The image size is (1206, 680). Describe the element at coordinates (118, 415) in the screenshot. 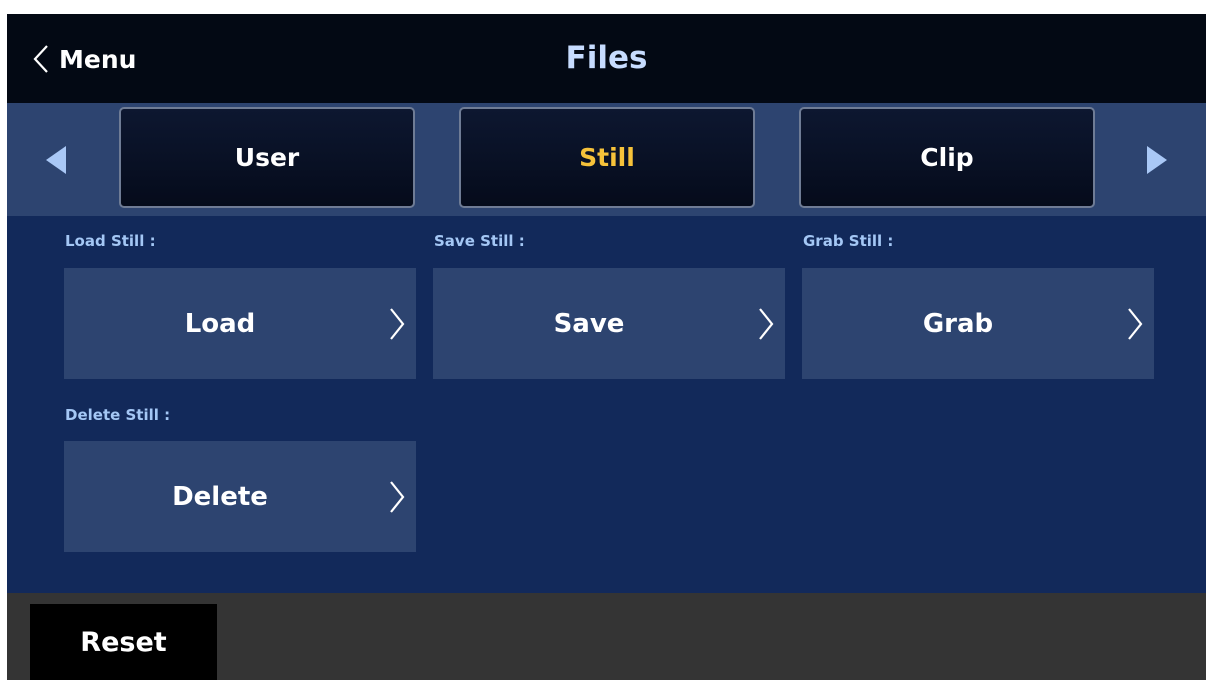

I see `delete-still-label: Delete Still :` at that location.